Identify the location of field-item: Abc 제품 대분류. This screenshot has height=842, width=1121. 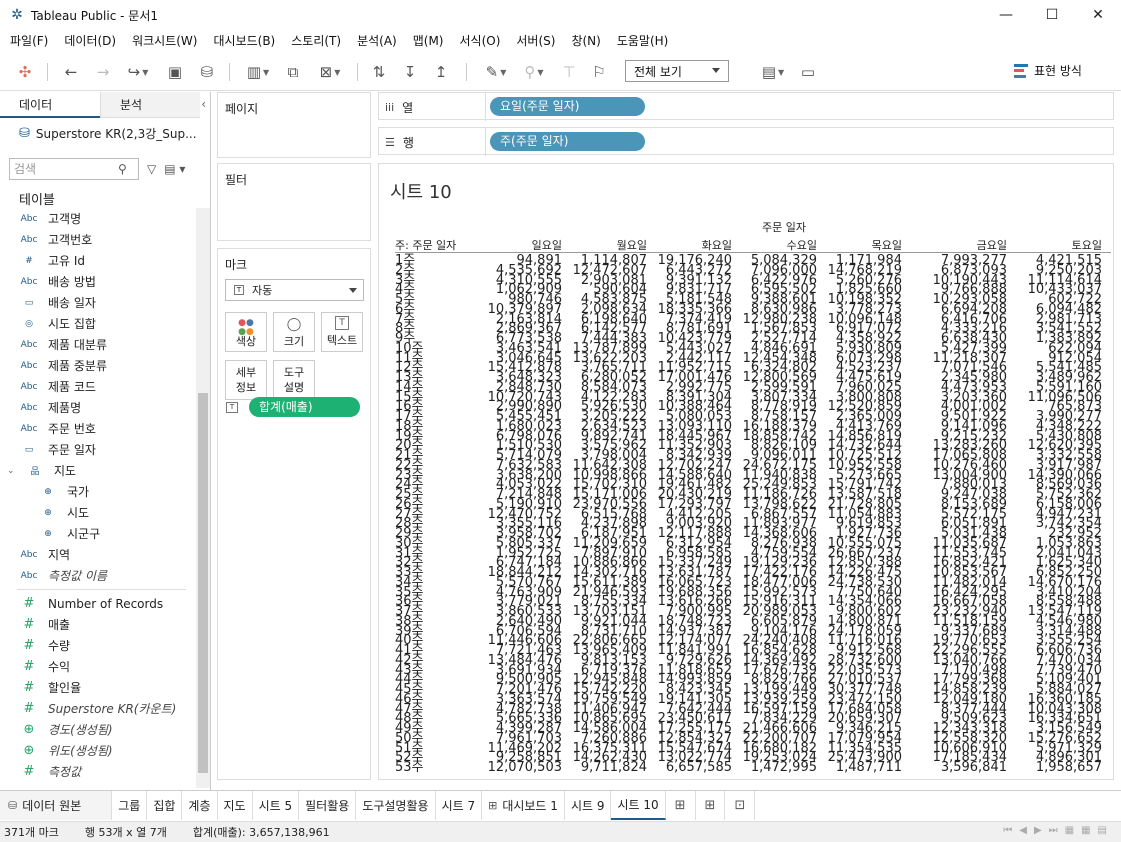
(98, 344).